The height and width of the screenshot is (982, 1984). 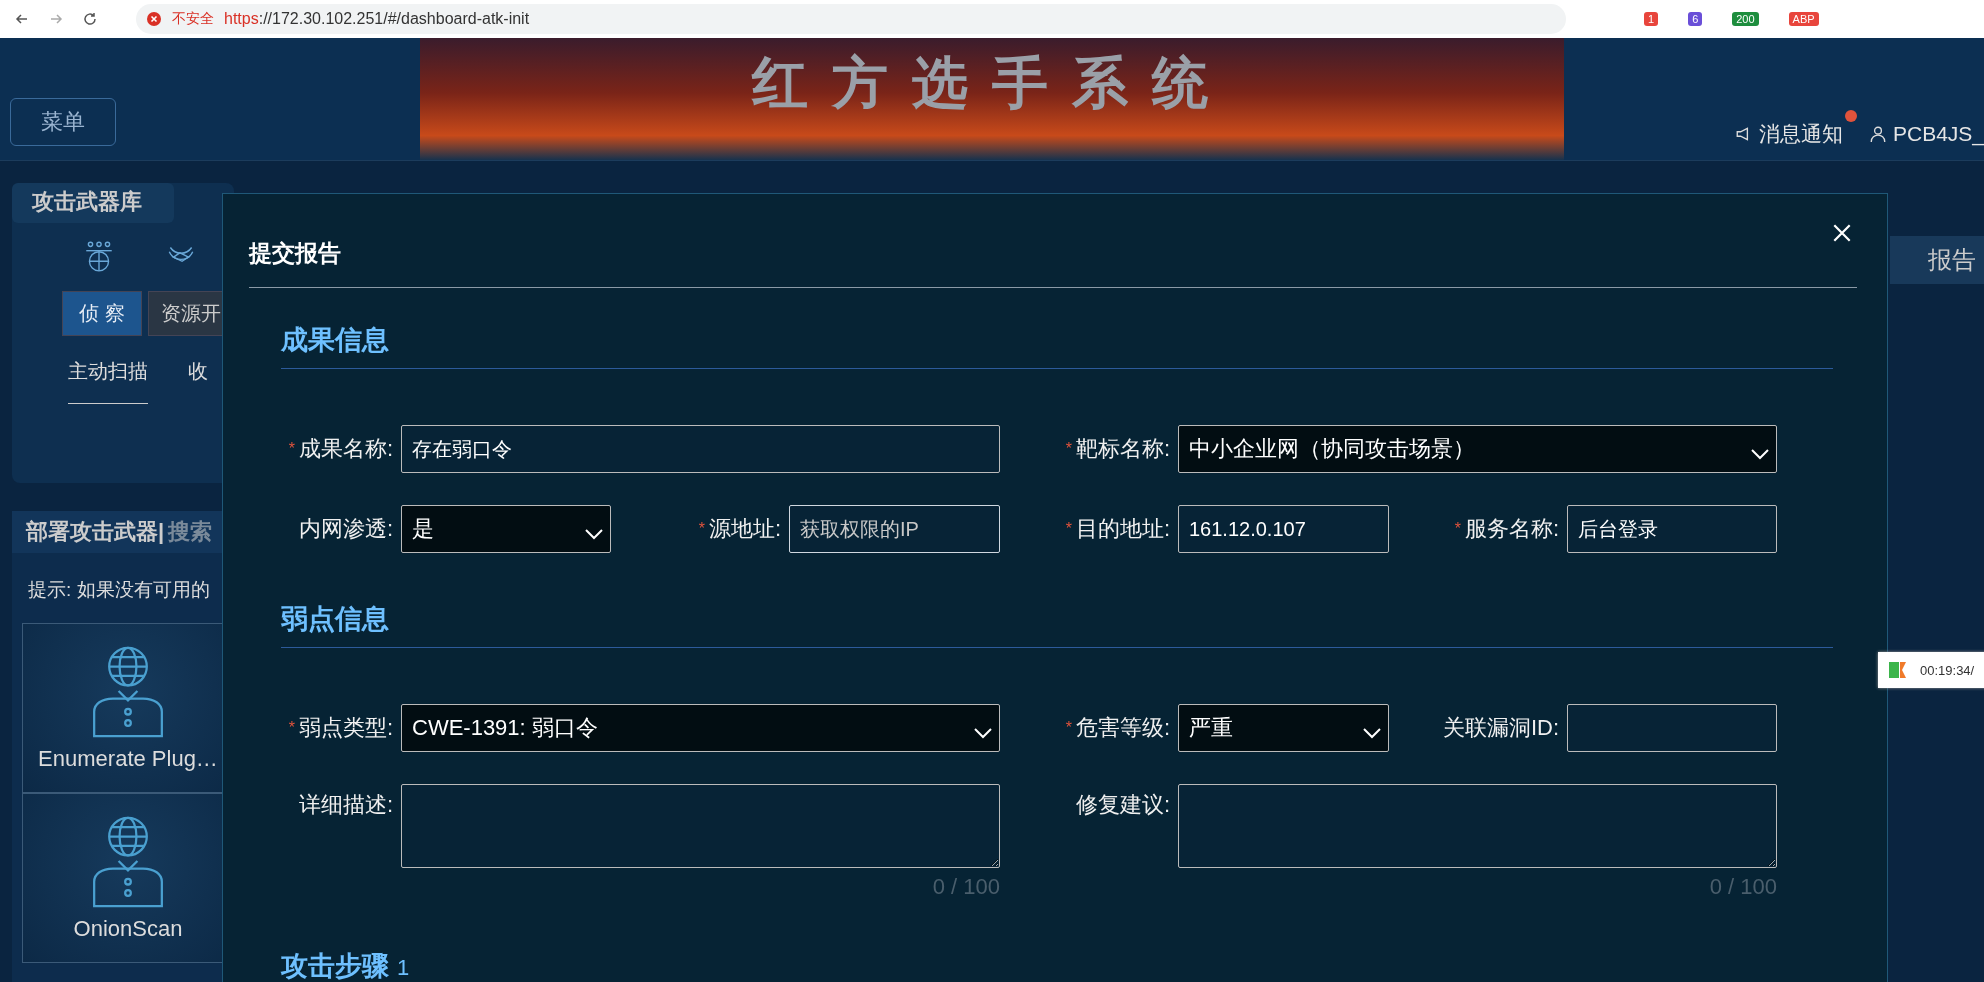 I want to click on dropdown: 是, so click(x=506, y=529).